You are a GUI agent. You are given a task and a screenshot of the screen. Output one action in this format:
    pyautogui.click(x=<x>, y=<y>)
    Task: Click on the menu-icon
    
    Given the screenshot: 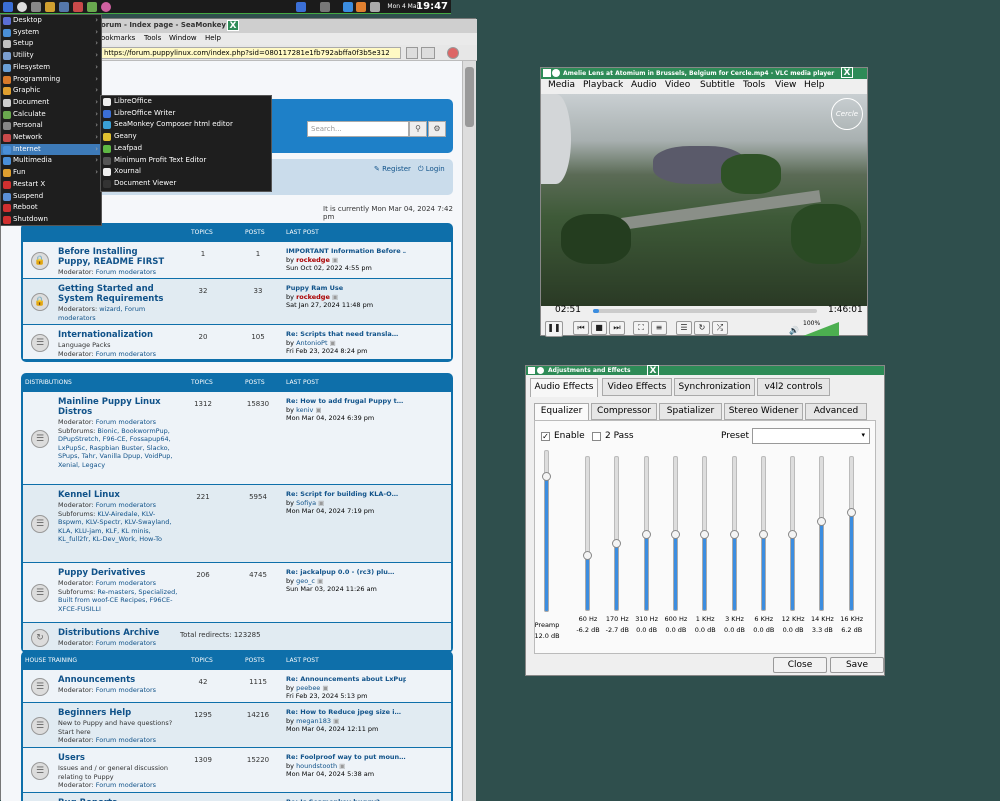 What is the action you would take?
    pyautogui.click(x=8, y=7)
    